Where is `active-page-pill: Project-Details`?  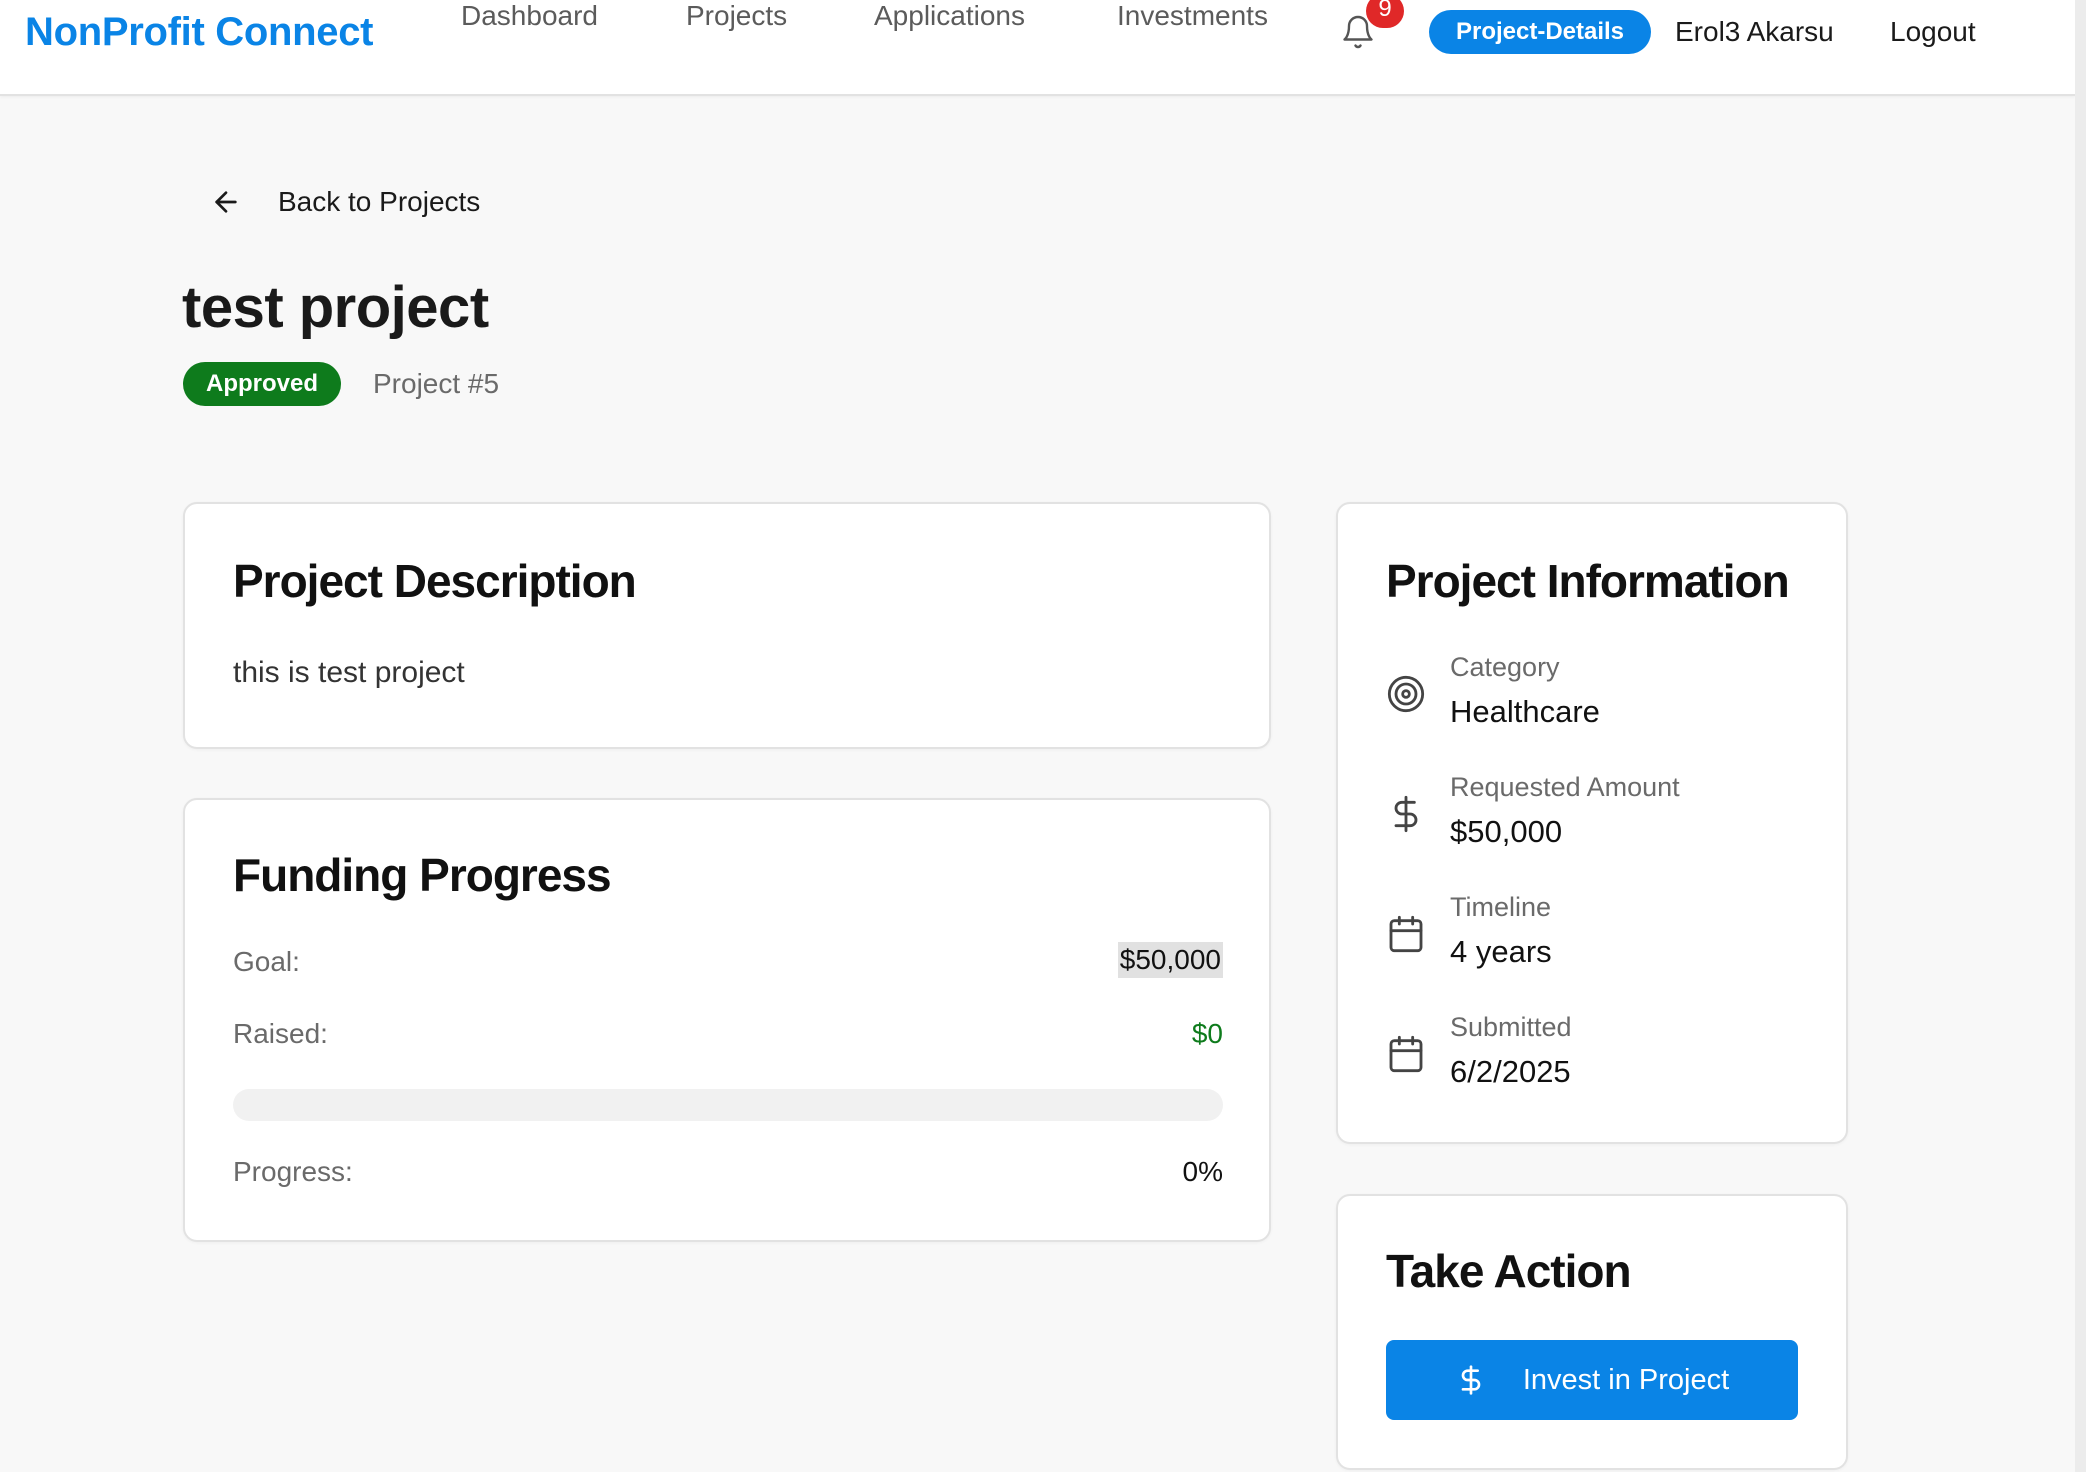
active-page-pill: Project-Details is located at coordinates (1540, 32).